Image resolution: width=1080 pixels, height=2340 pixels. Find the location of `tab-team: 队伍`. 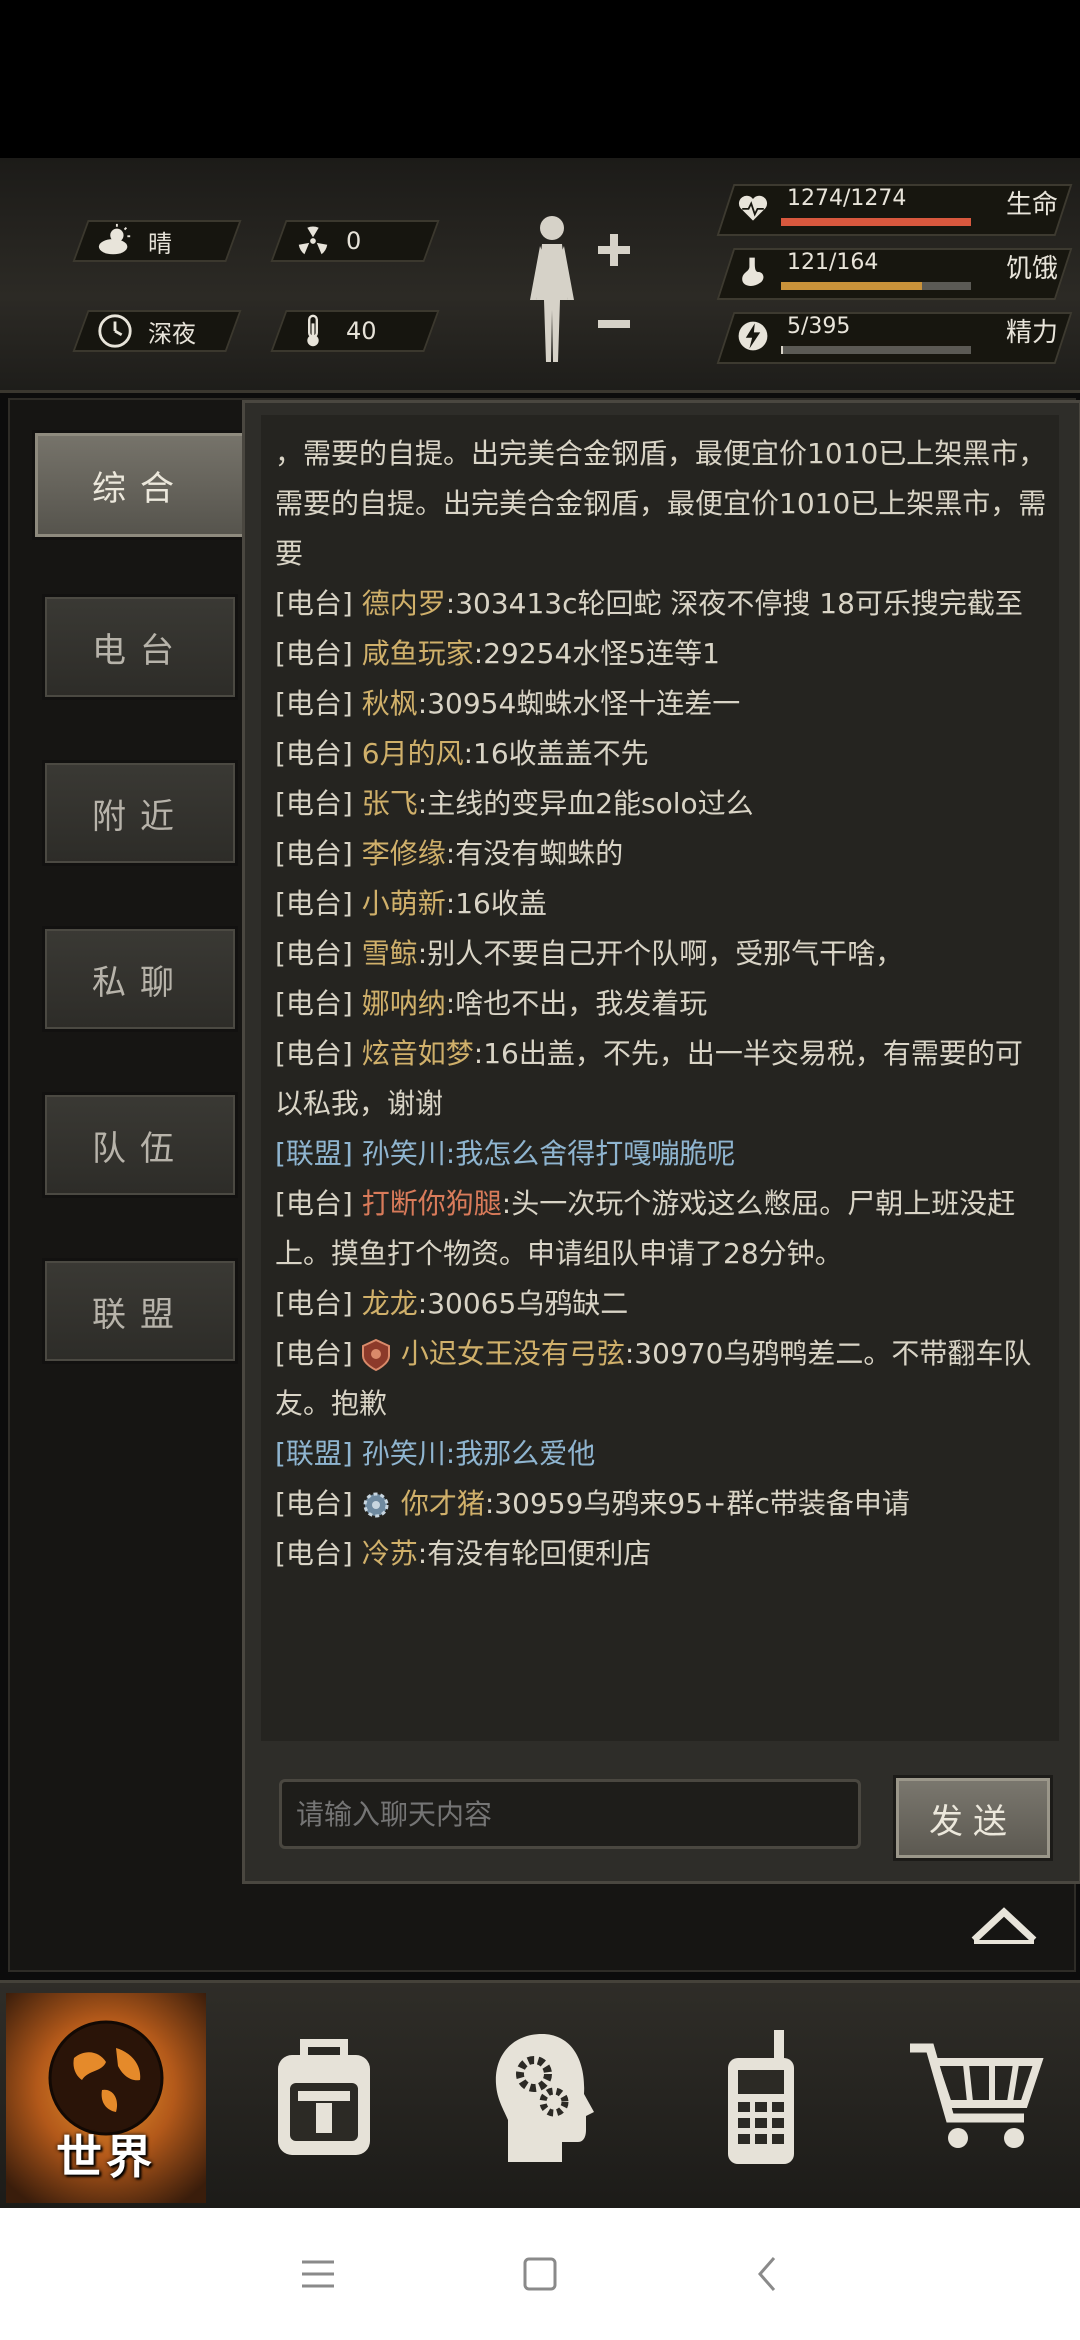

tab-team: 队伍 is located at coordinates (140, 1145).